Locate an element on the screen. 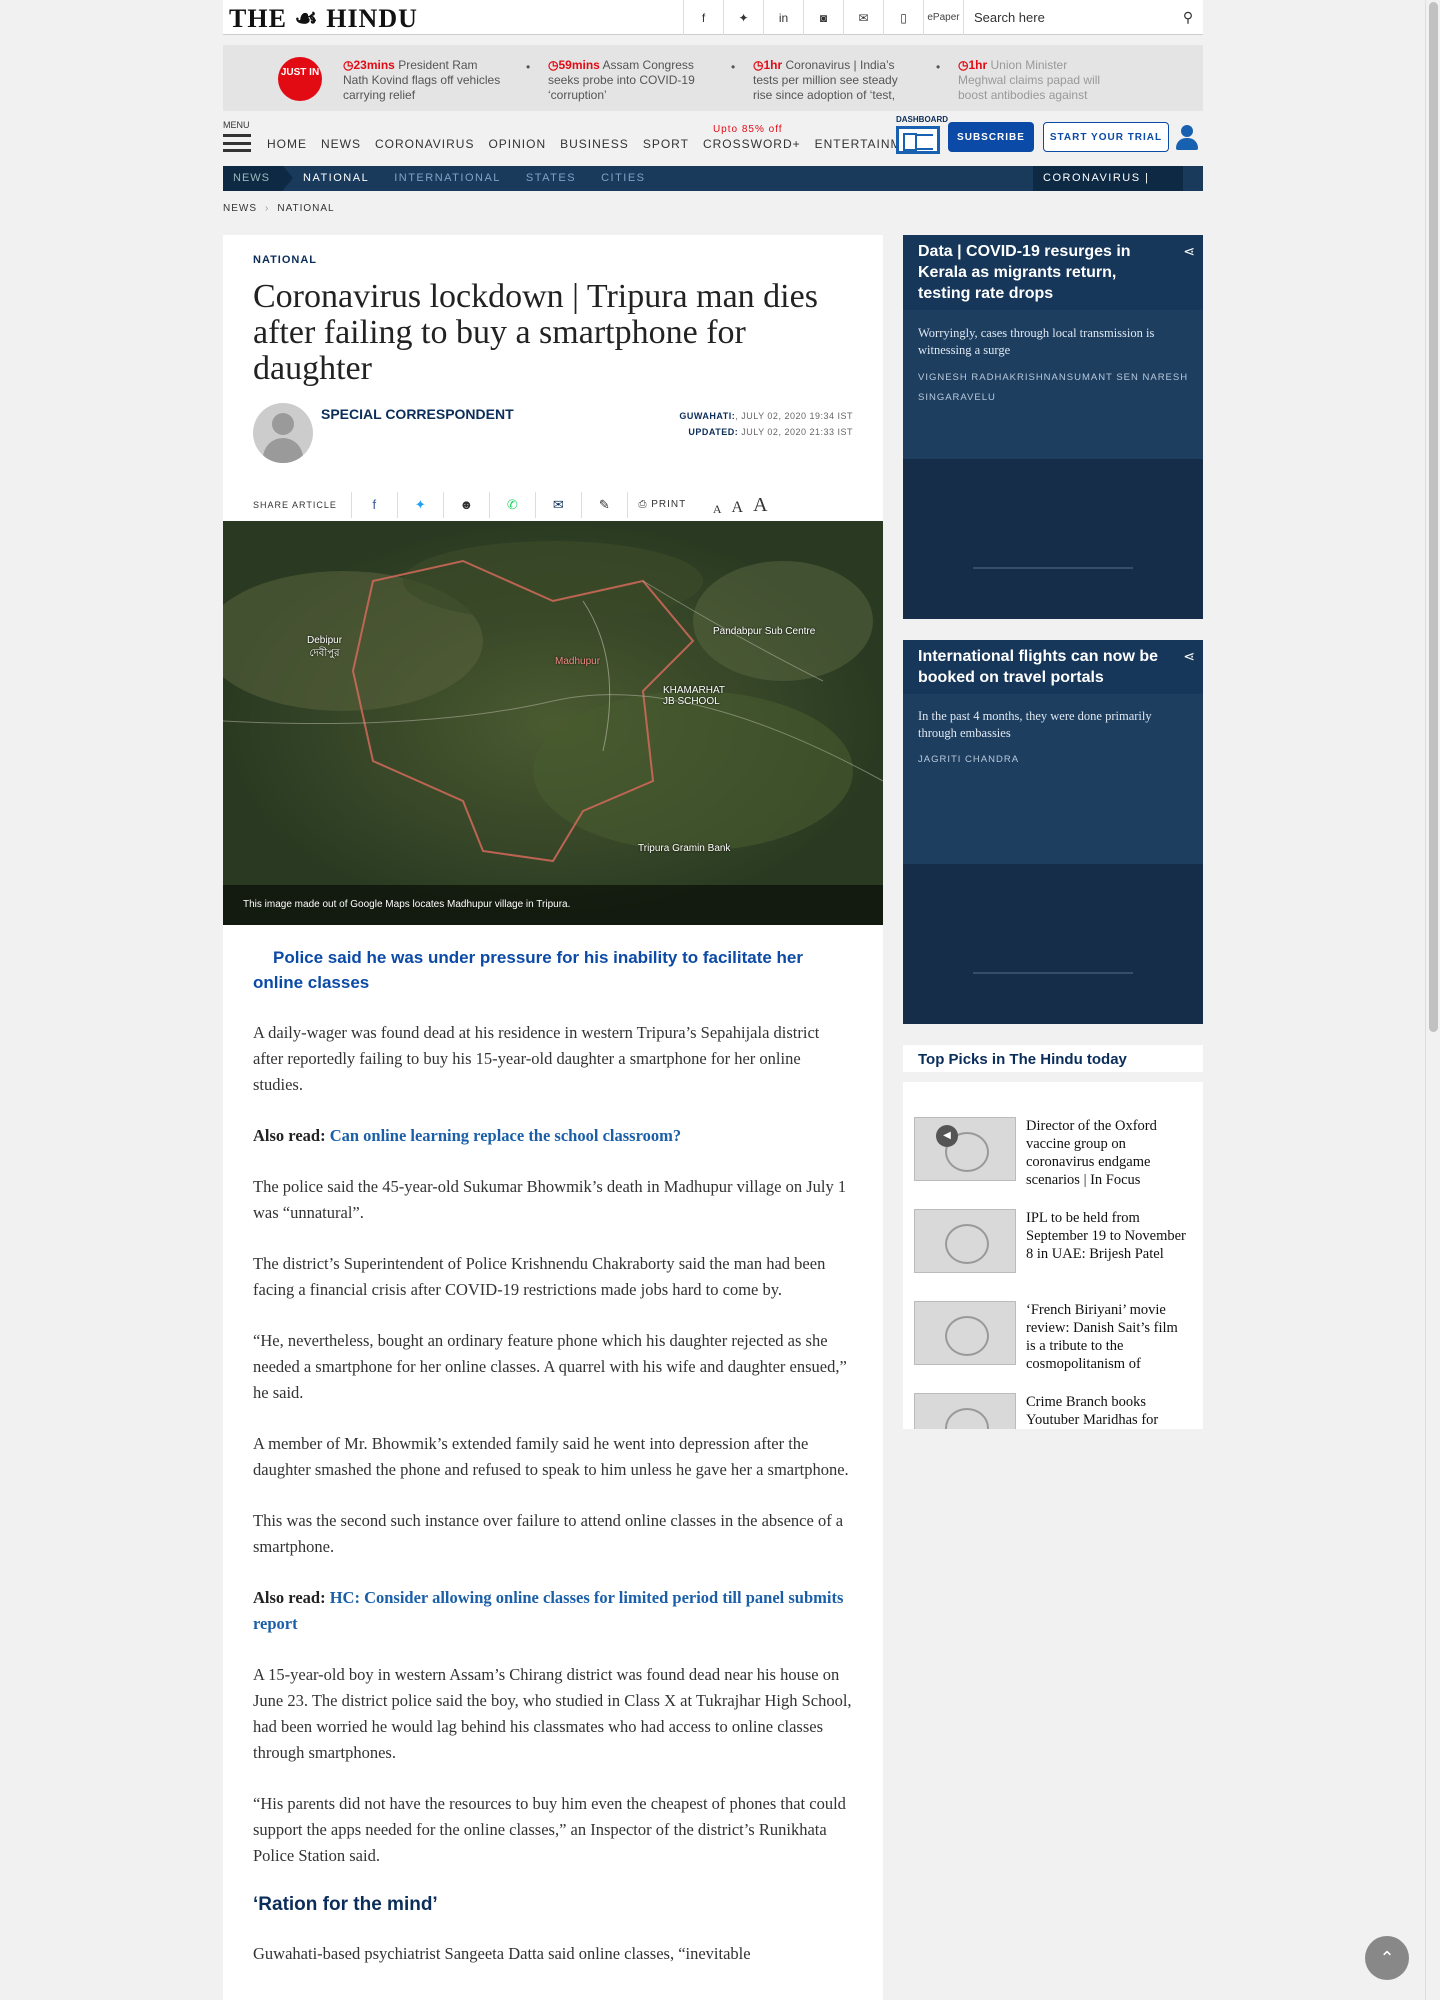 This screenshot has height=2000, width=1440. facebook-share-icon: f is located at coordinates (373, 505).